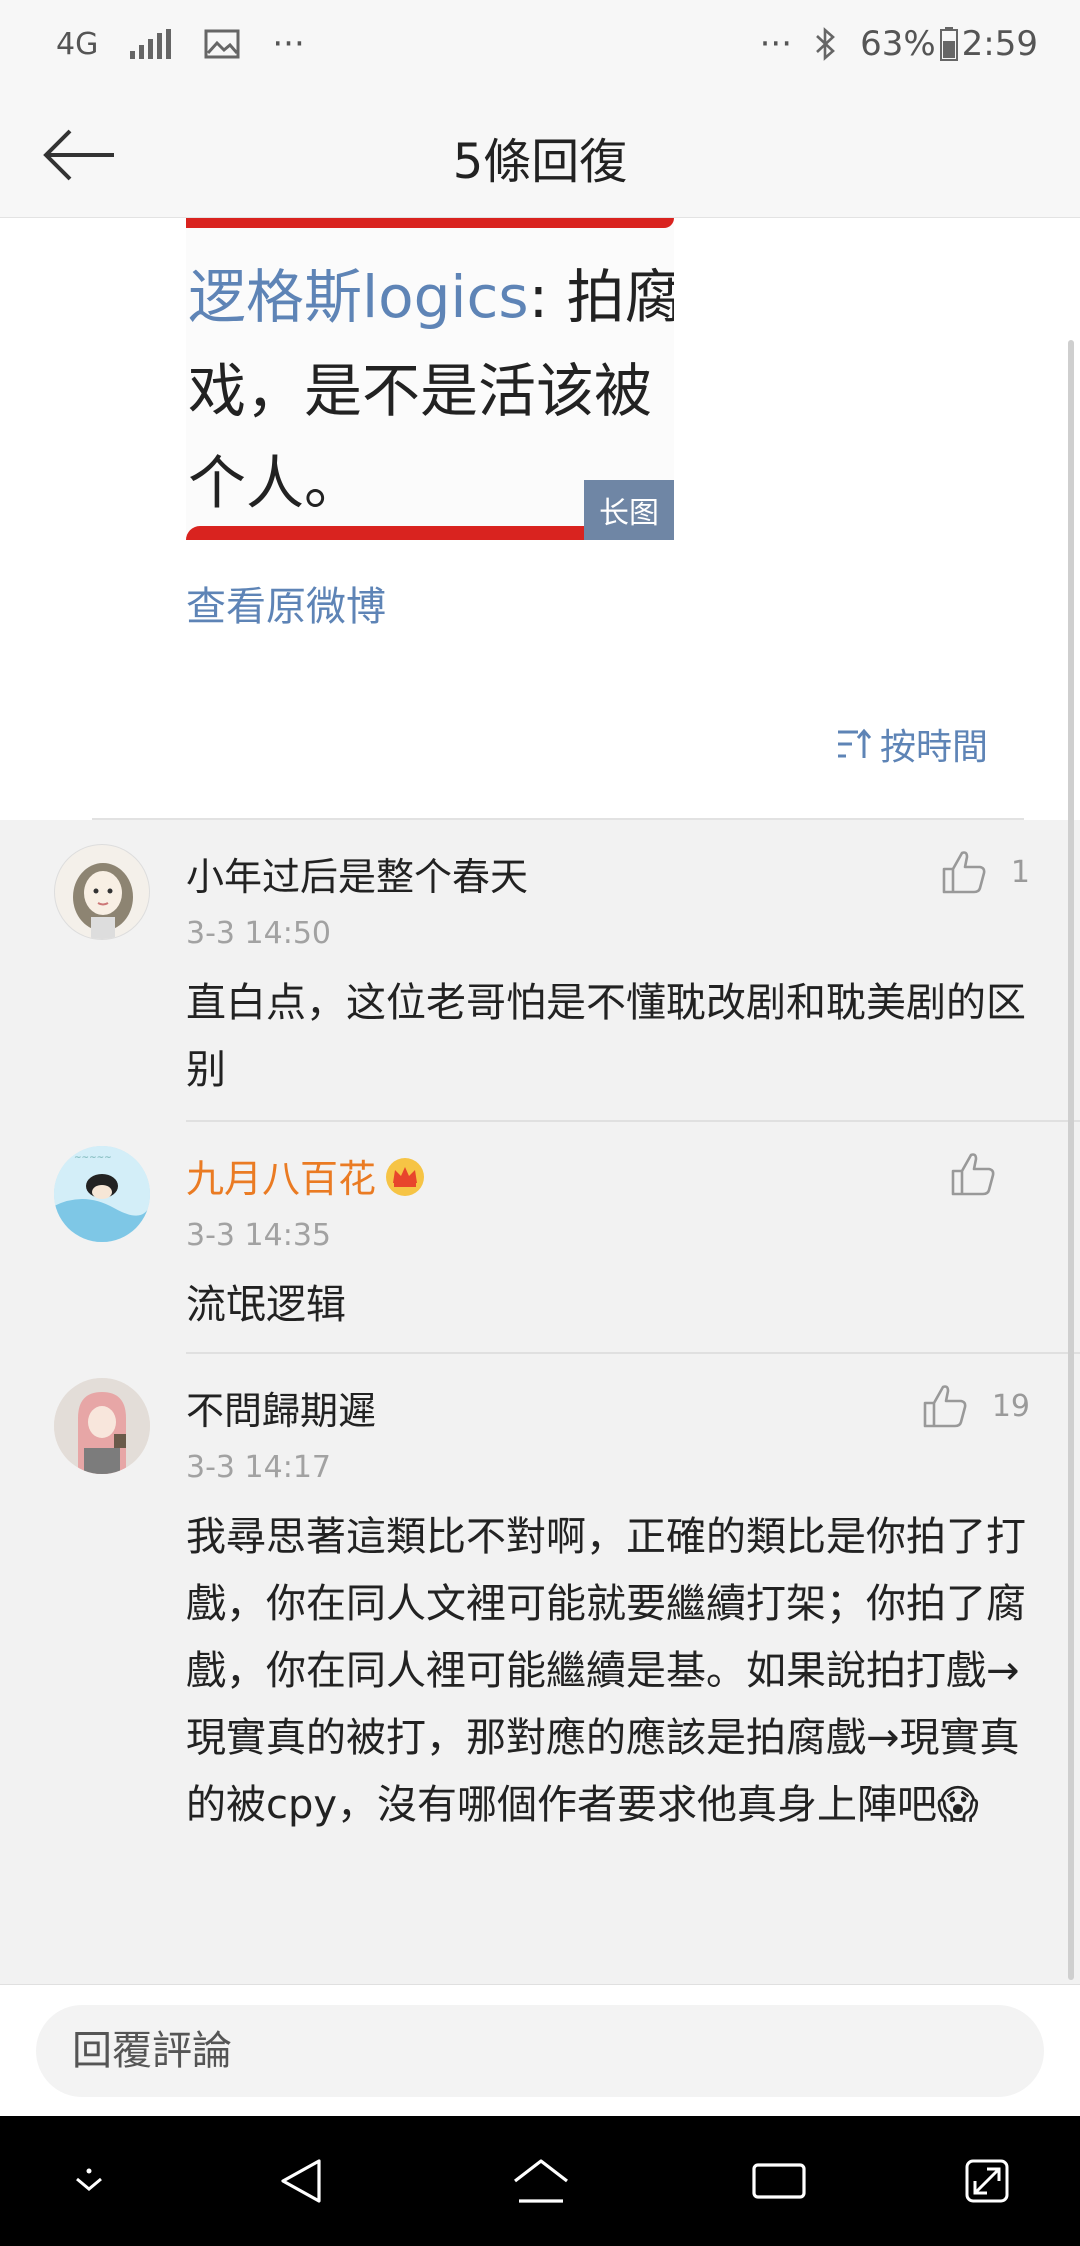 This screenshot has height=2246, width=1080. Describe the element at coordinates (420, 391) in the screenshot. I see `thumbnail-text-line-2: 戏，是不是活该被` at that location.